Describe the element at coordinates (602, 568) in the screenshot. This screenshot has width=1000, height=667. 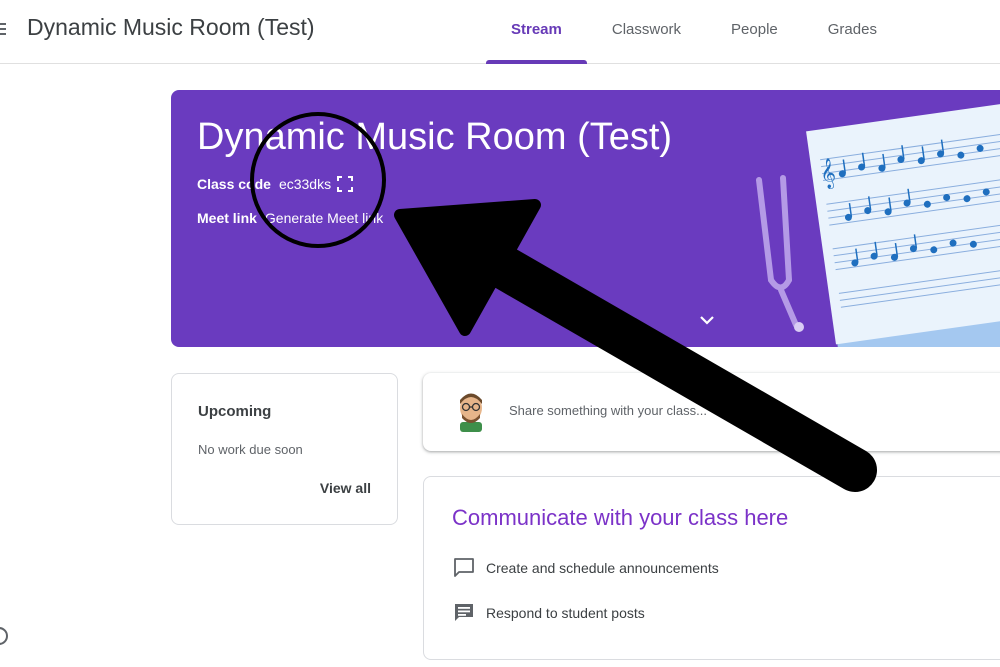
I see `communicate-item-label: Create and schedule announcements` at that location.